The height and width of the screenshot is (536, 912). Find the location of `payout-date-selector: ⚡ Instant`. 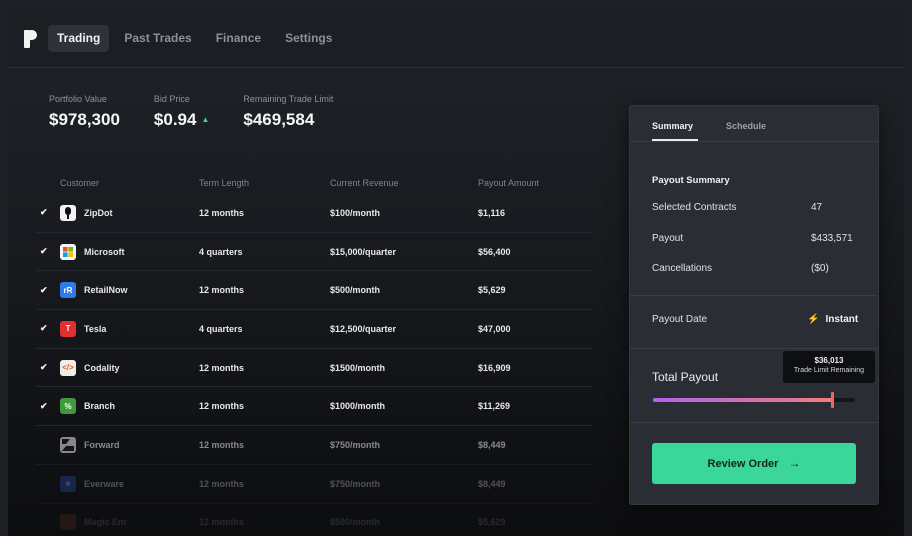

payout-date-selector: ⚡ Instant is located at coordinates (832, 319).